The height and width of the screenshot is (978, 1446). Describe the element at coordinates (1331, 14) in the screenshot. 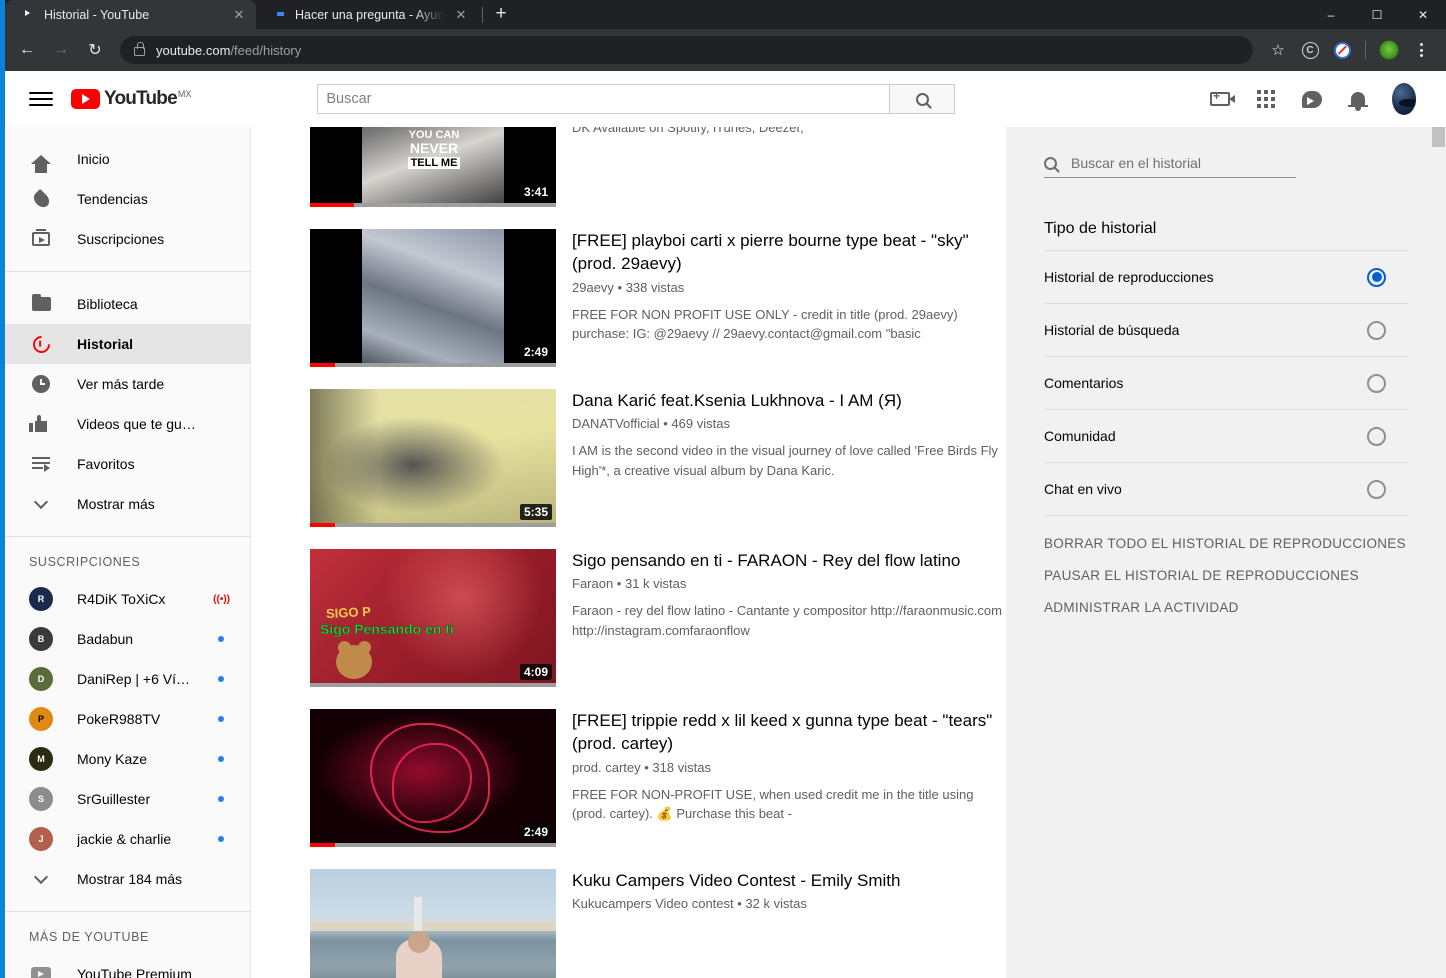

I see `minimize-icon: –` at that location.